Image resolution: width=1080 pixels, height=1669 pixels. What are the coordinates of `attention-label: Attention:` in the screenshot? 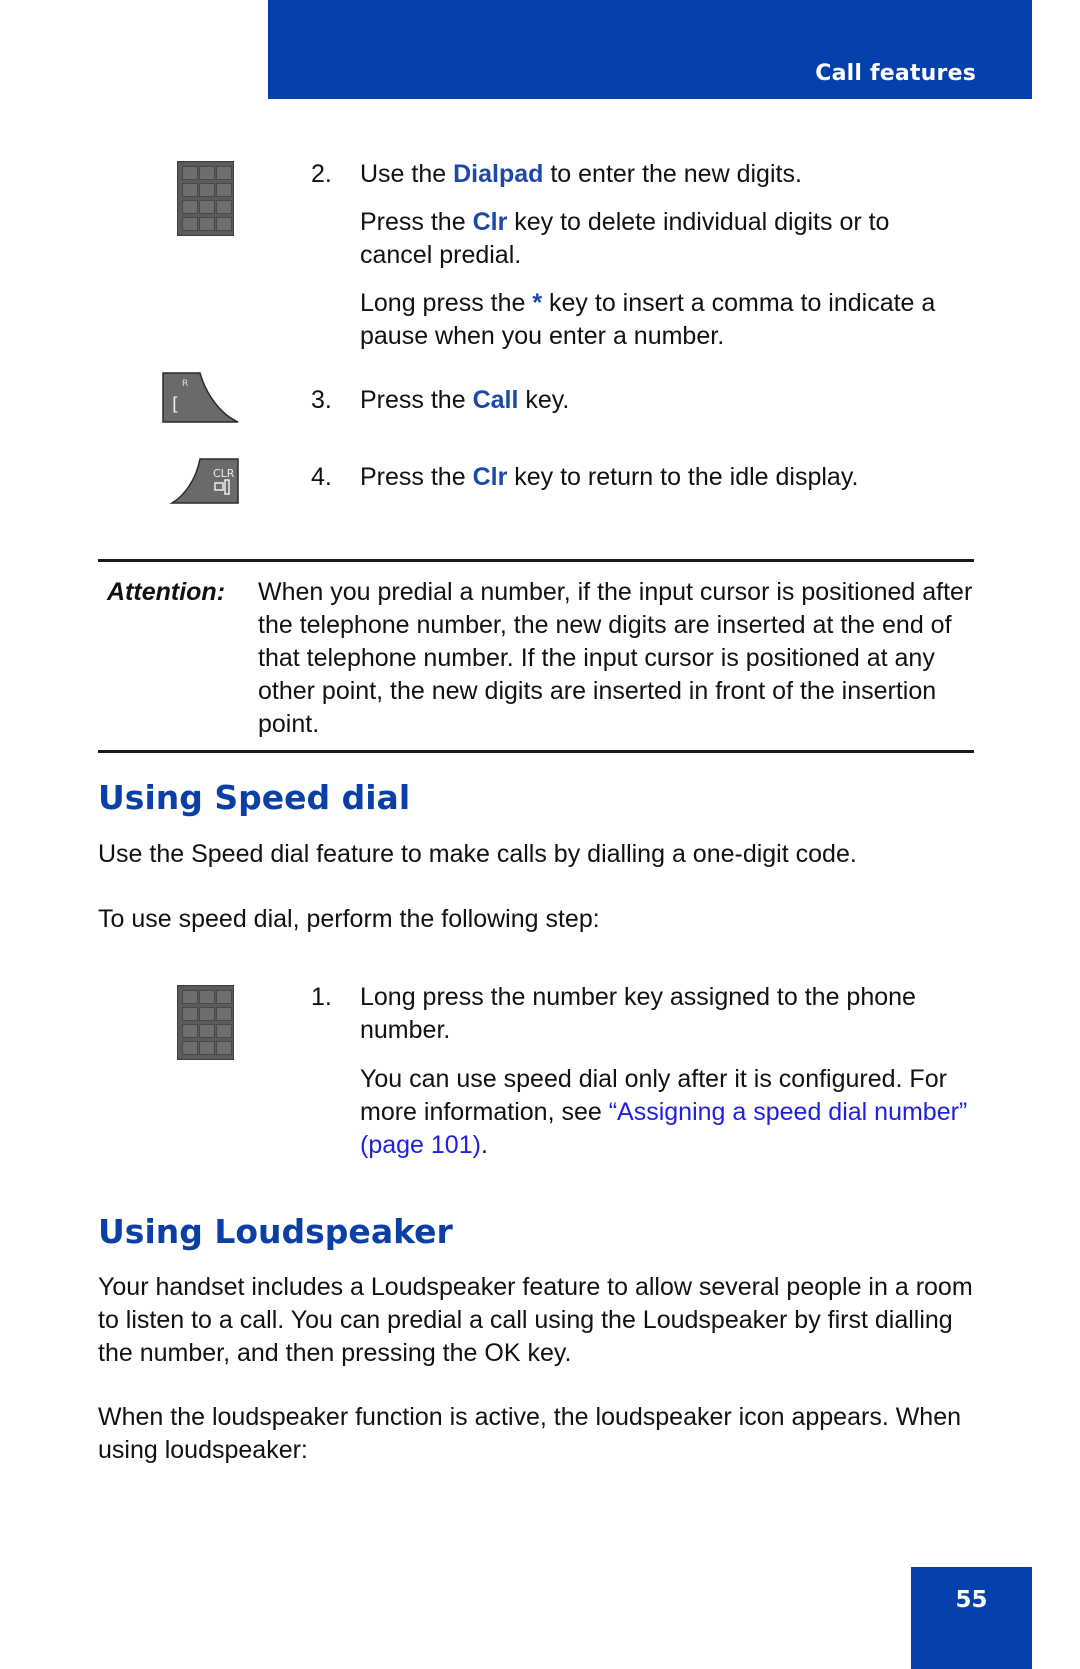 It's located at (166, 592).